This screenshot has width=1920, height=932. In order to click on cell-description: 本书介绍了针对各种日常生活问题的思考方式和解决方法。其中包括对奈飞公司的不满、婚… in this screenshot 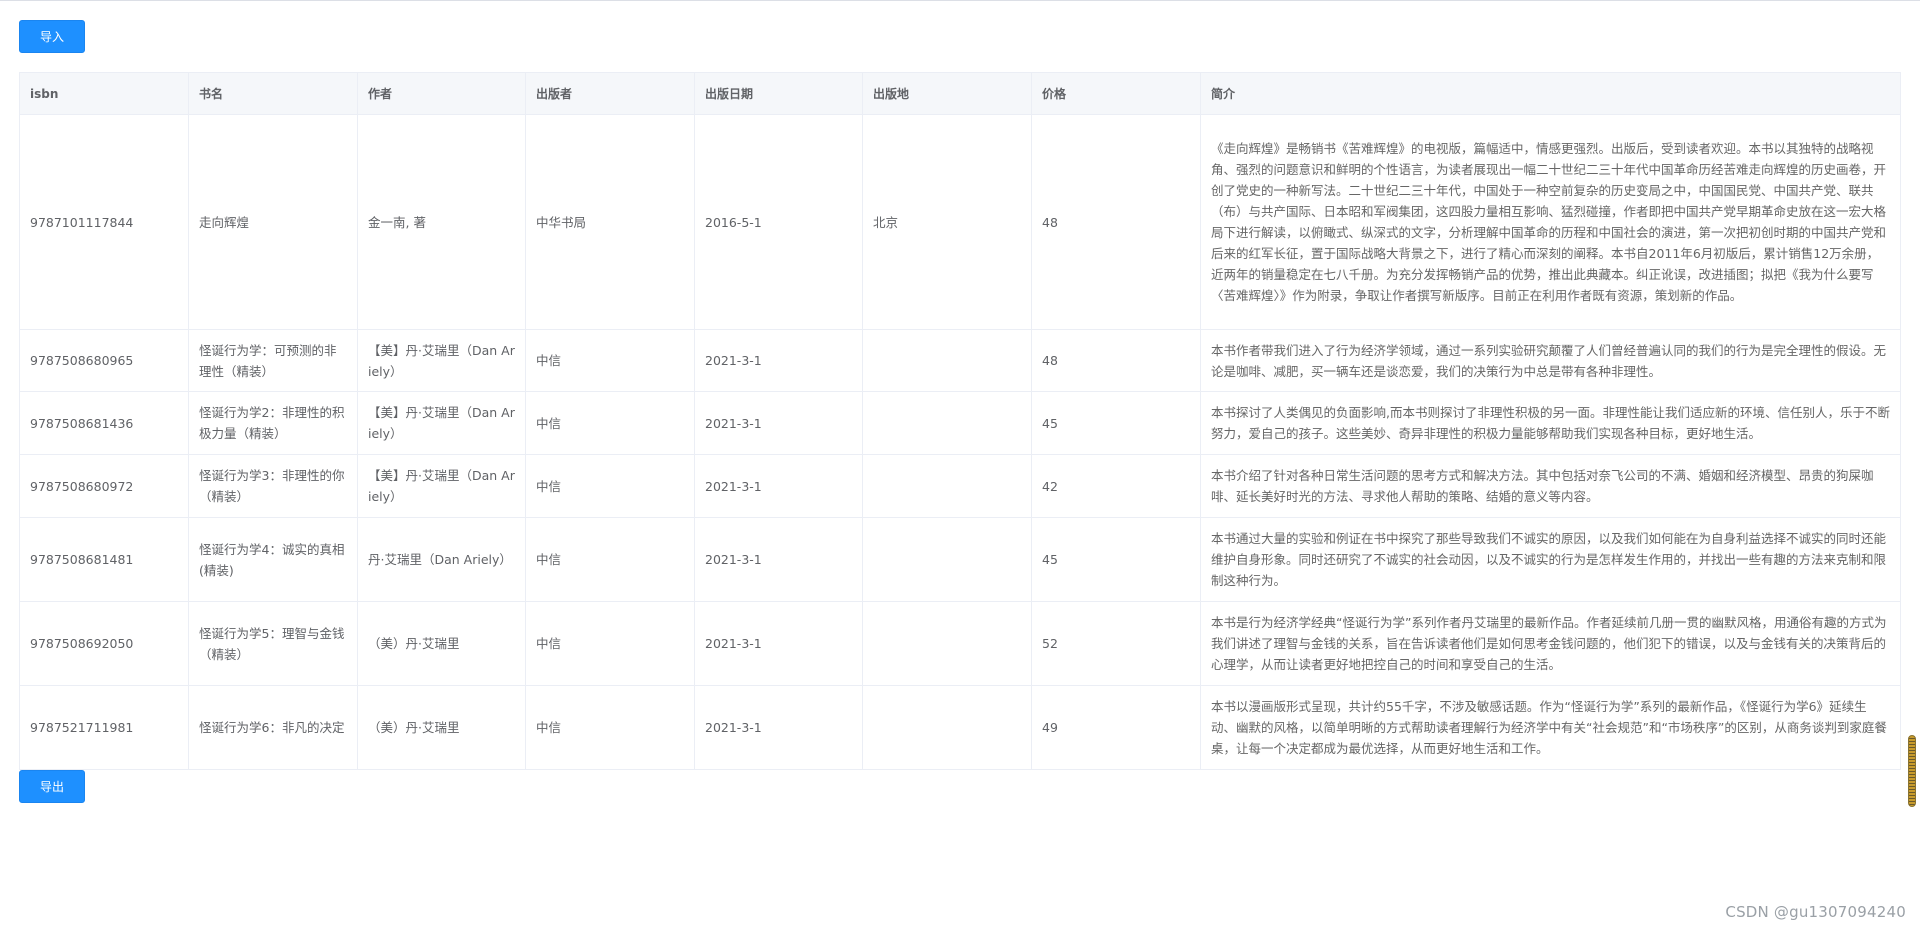, I will do `click(1550, 486)`.